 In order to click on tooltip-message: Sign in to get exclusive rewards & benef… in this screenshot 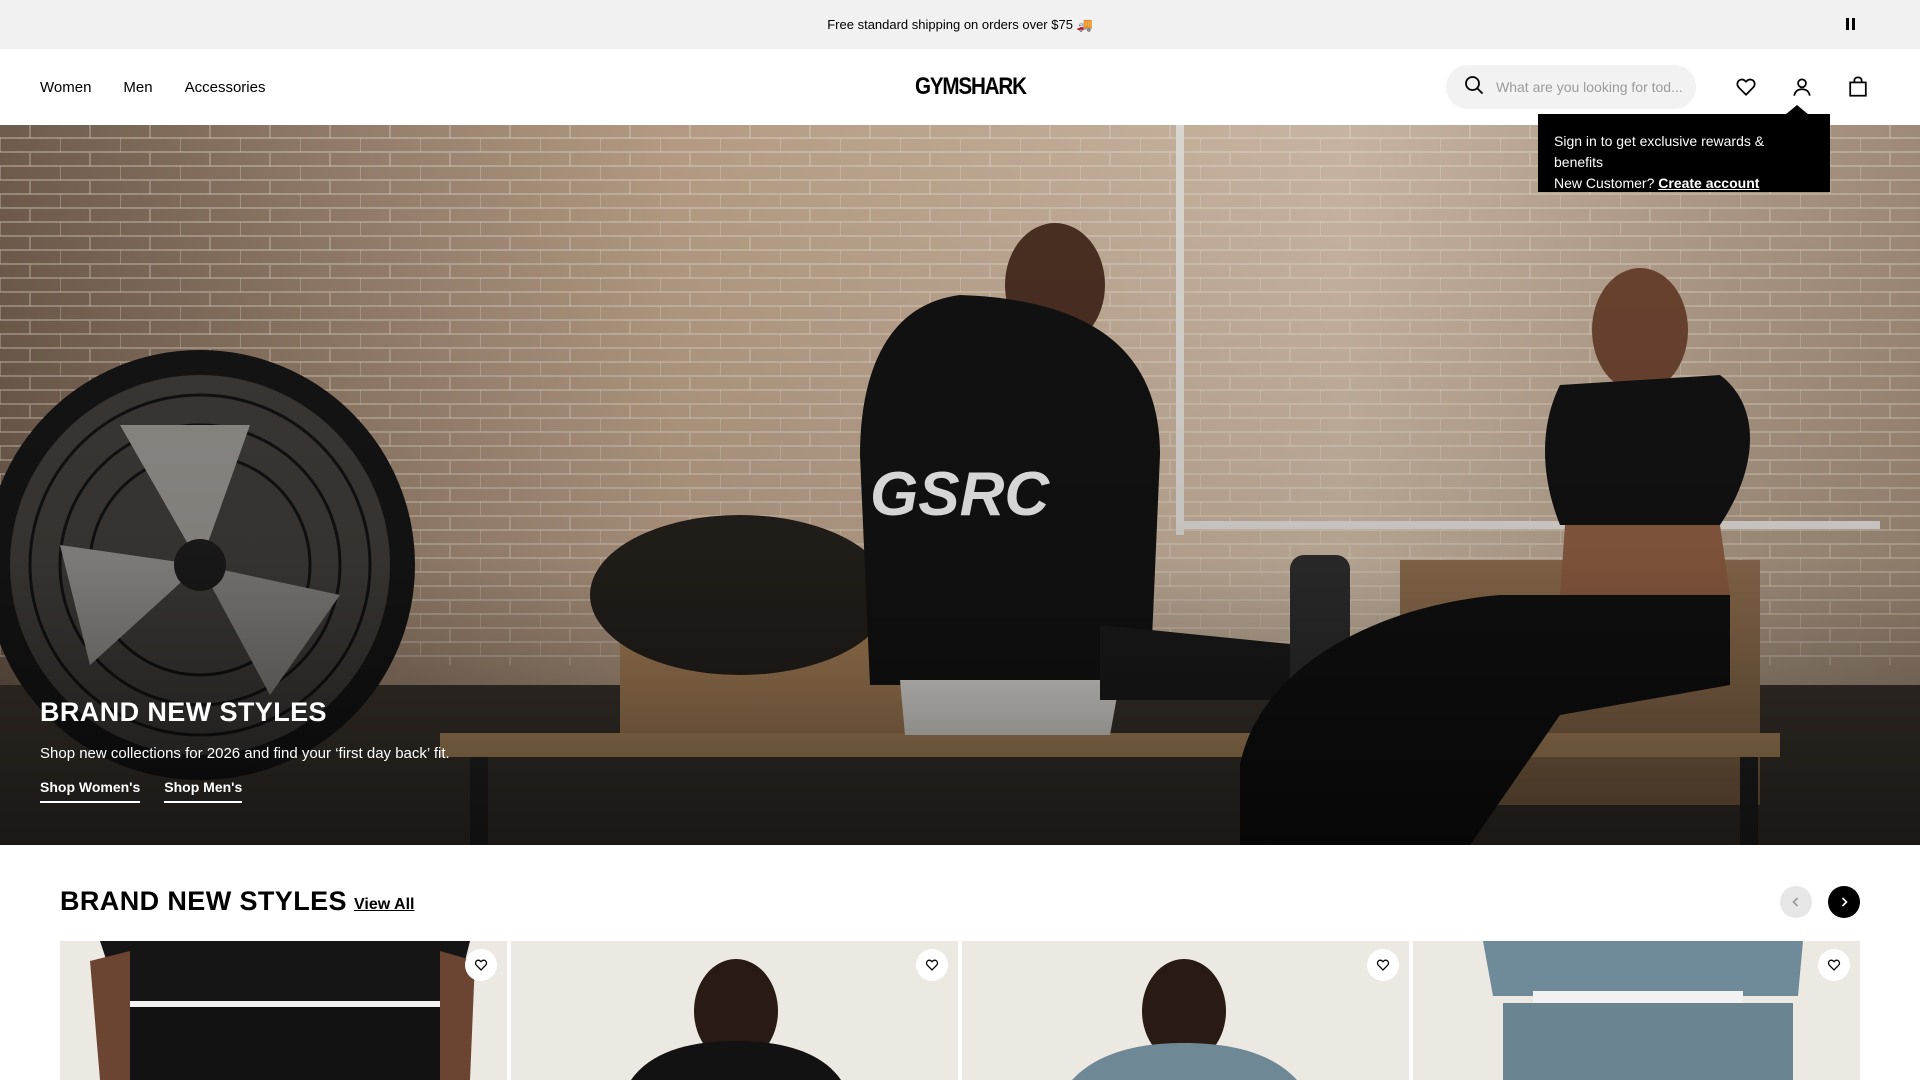, I will do `click(1659, 151)`.